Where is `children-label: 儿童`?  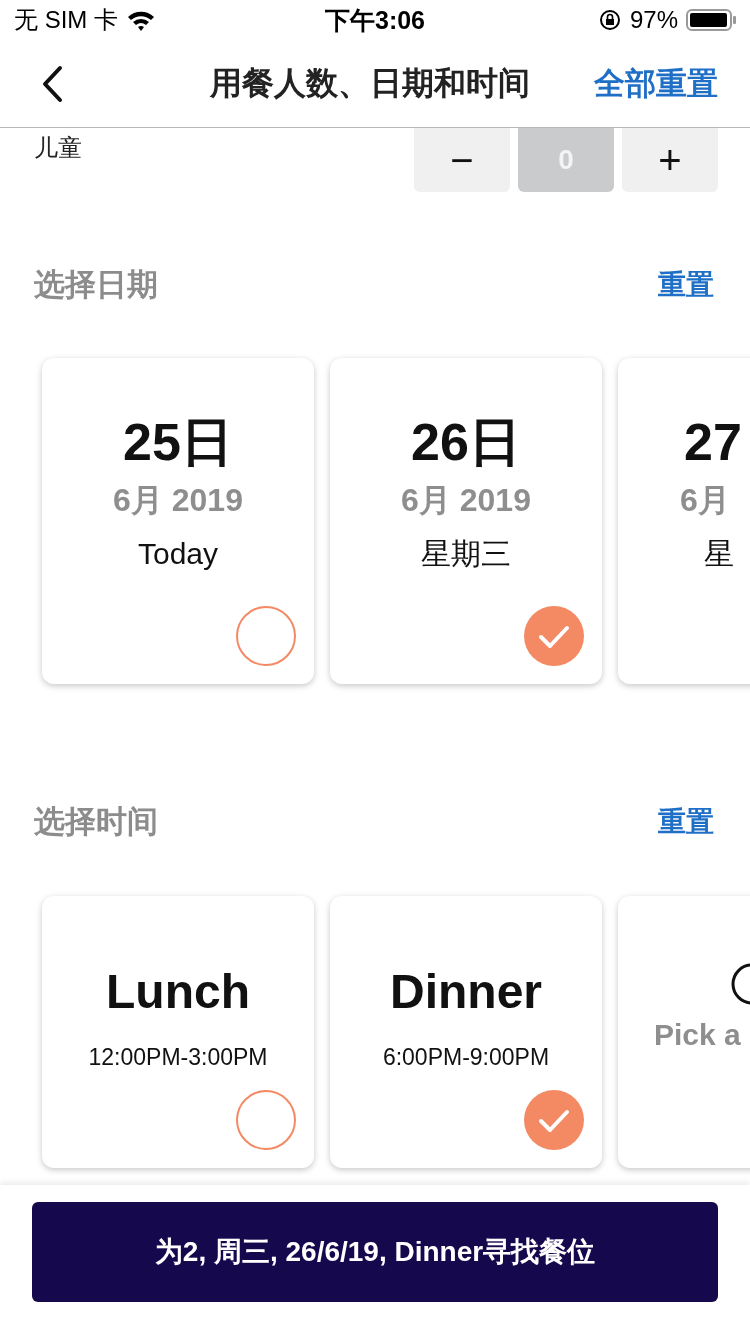 children-label: 儿童 is located at coordinates (58, 148).